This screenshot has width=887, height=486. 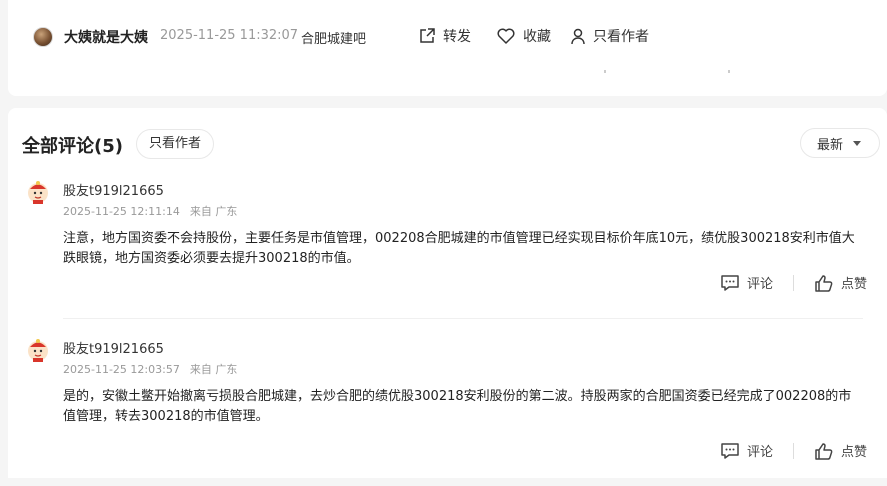 I want to click on share-button: 转发, so click(x=444, y=36).